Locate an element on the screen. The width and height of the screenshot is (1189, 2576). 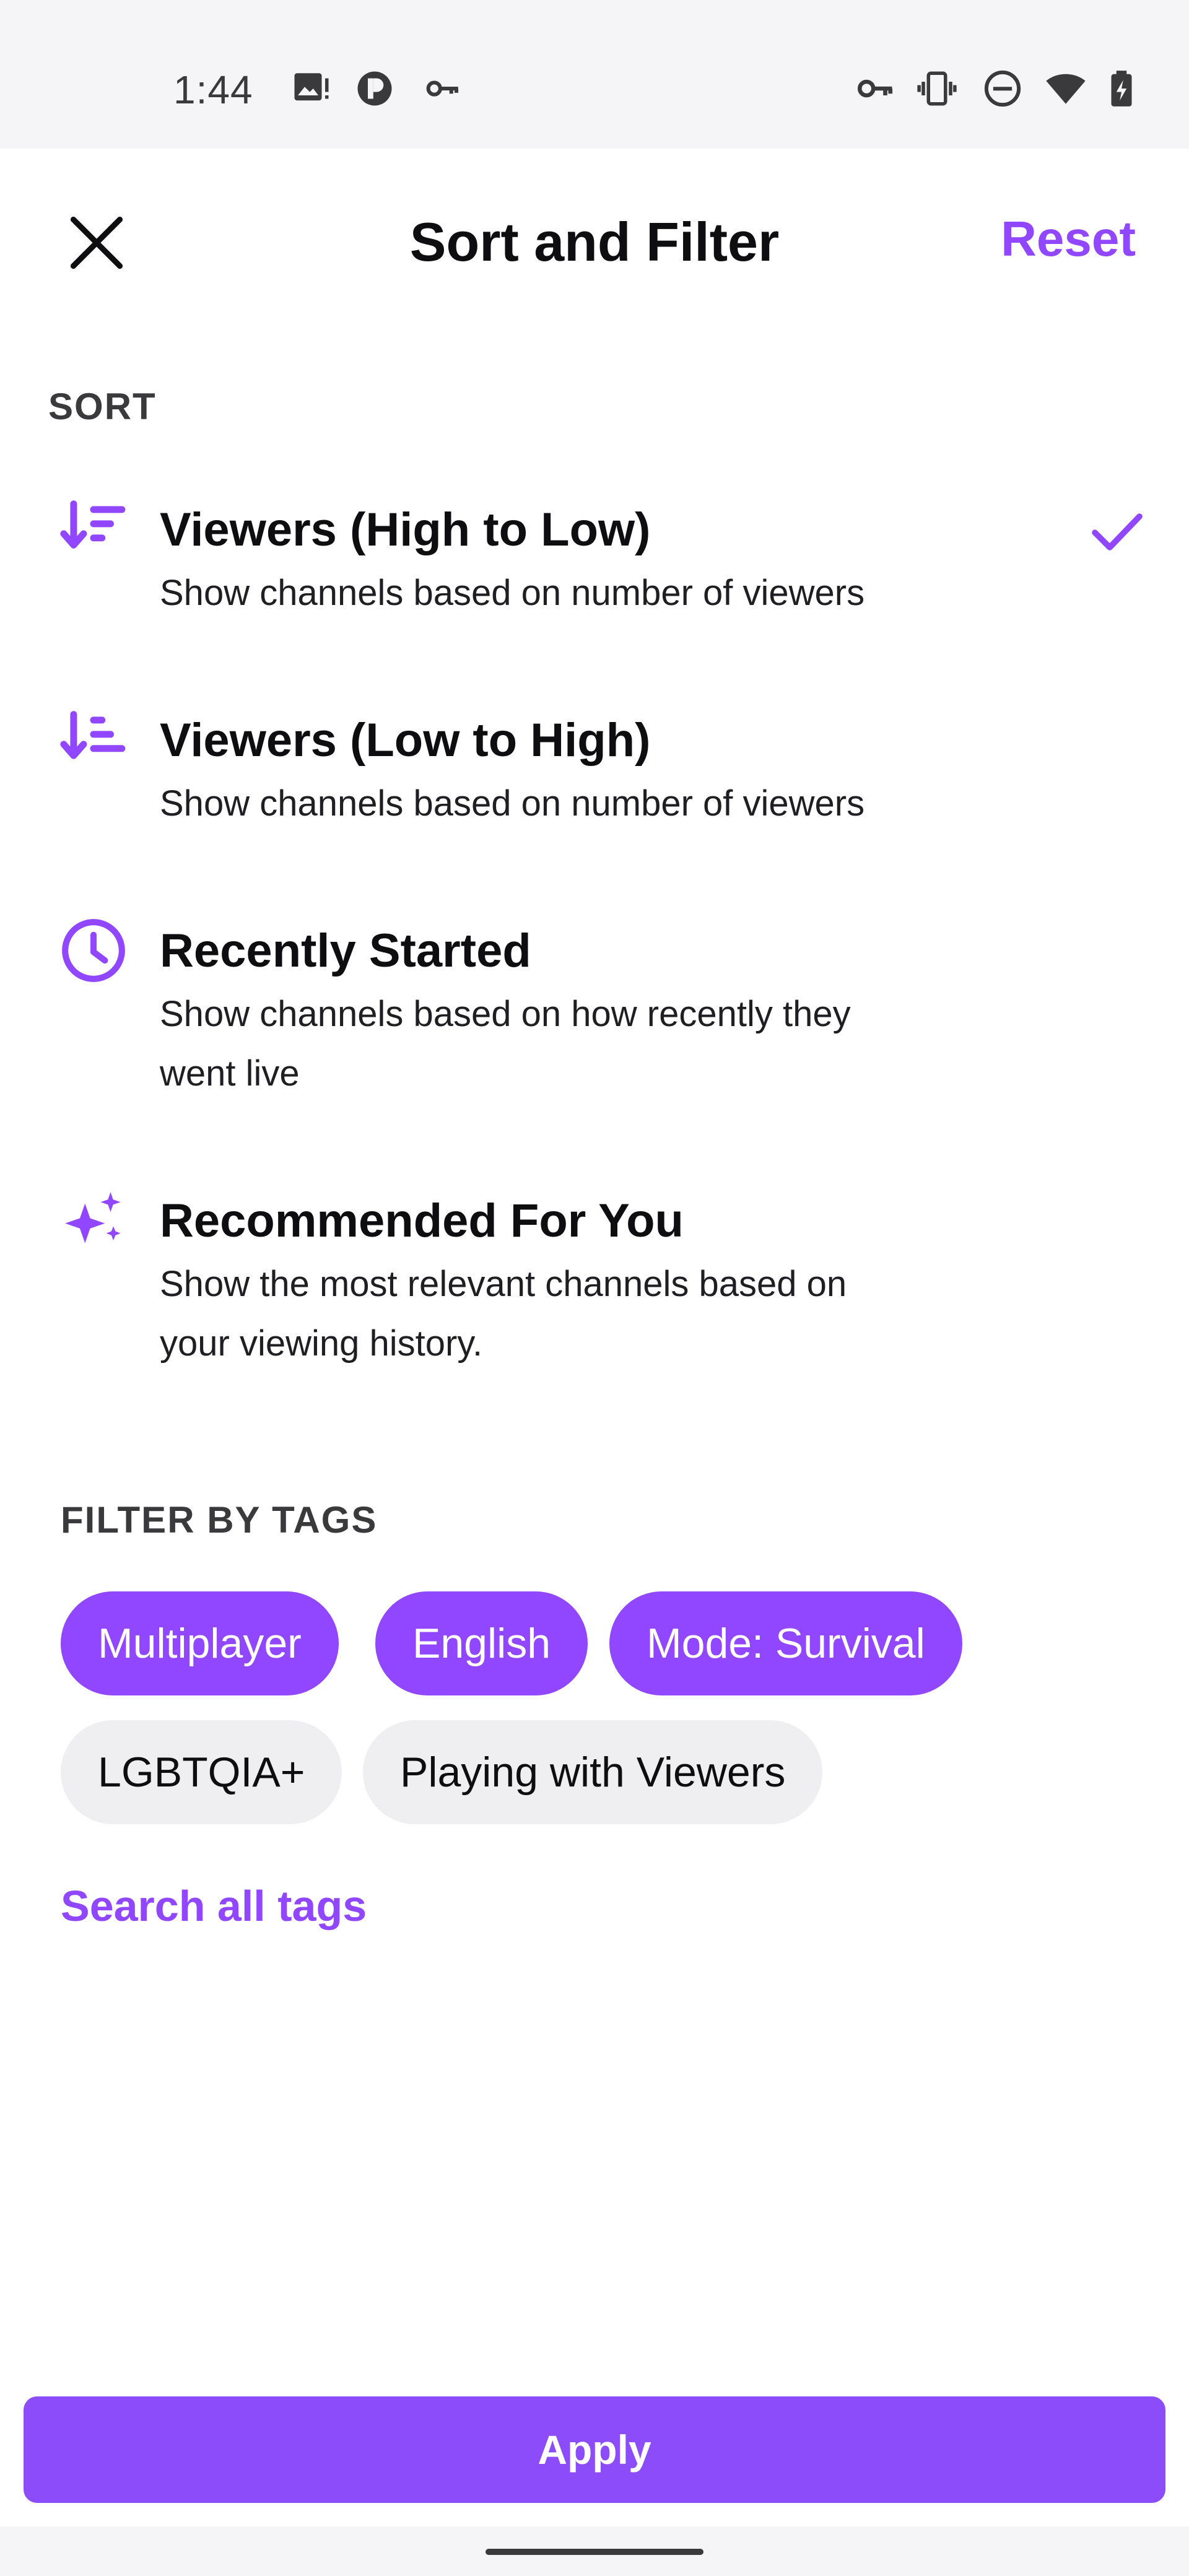
tag-chip-mode-survival: Mode: Survival is located at coordinates (785, 1643).